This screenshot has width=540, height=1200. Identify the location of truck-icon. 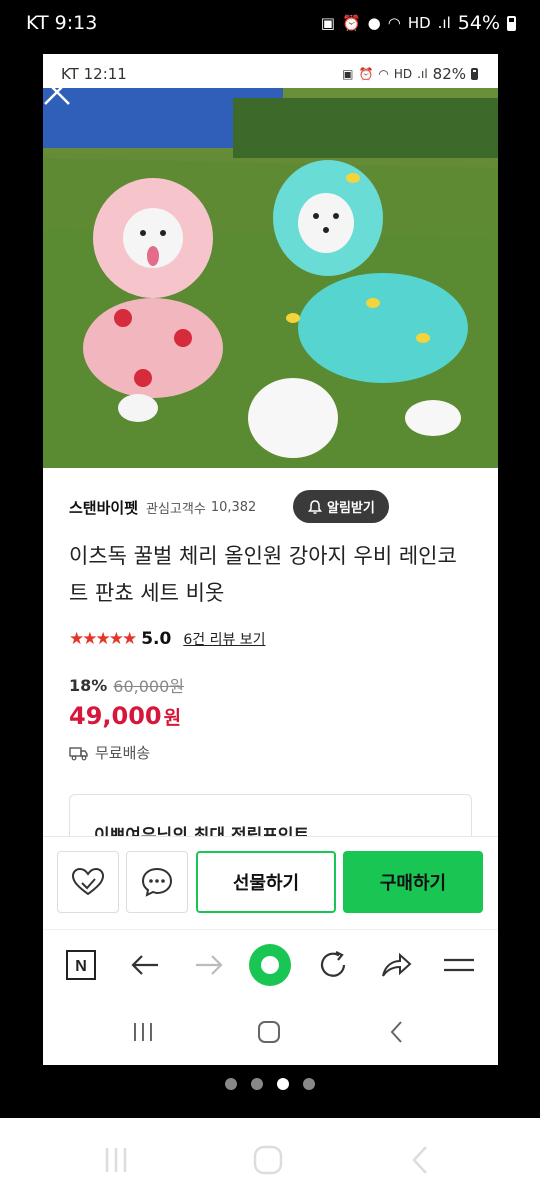
(78, 753).